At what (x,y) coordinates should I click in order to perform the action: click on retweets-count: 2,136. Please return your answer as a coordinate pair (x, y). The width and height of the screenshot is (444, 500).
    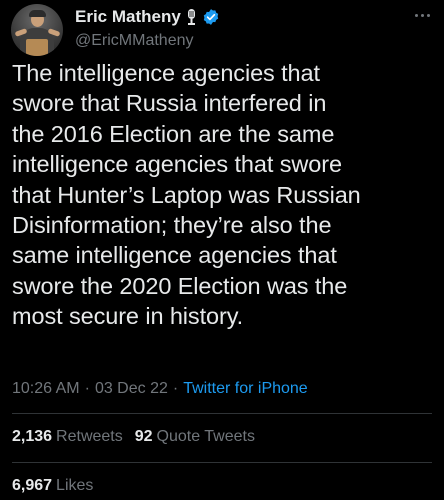
    Looking at the image, I should click on (32, 436).